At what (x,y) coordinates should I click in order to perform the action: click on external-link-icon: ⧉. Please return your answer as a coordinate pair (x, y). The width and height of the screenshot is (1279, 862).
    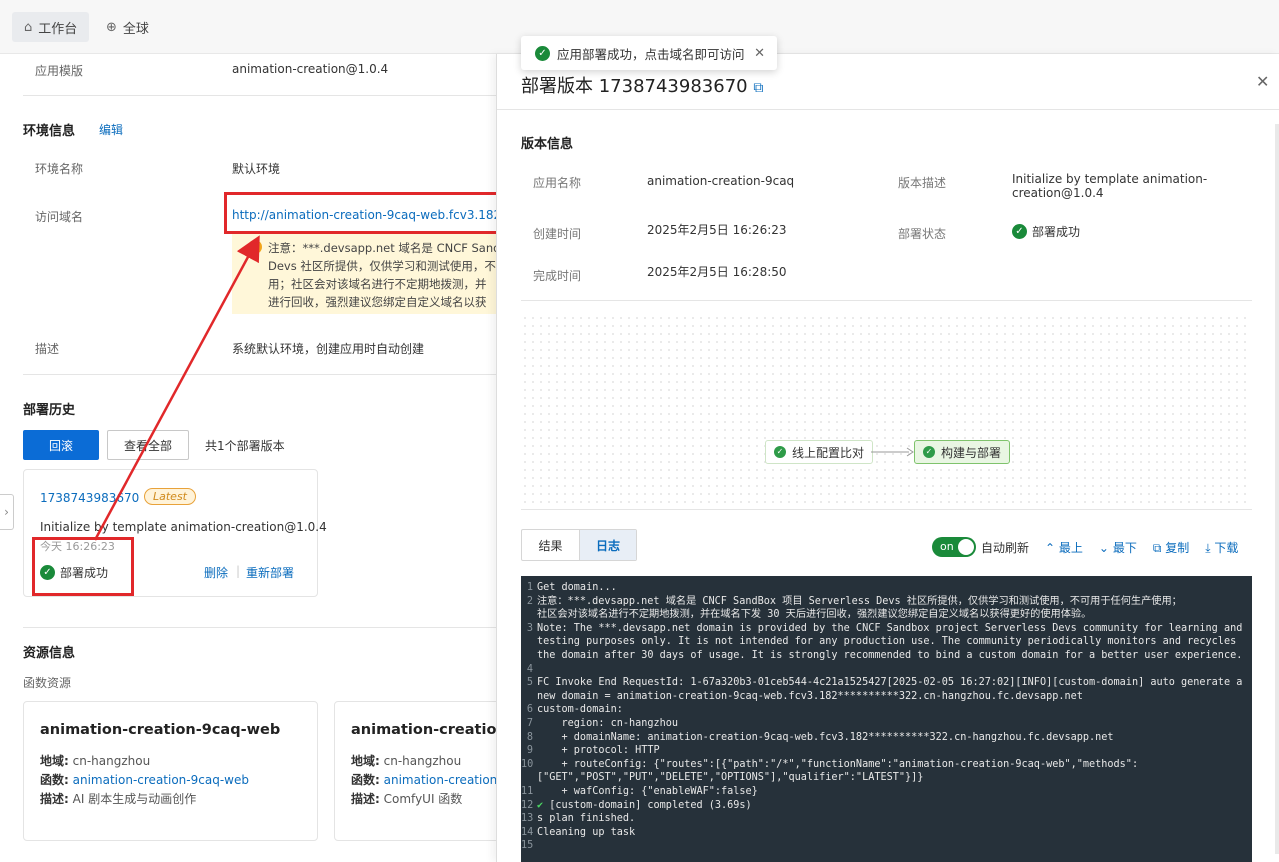
    Looking at the image, I should click on (758, 88).